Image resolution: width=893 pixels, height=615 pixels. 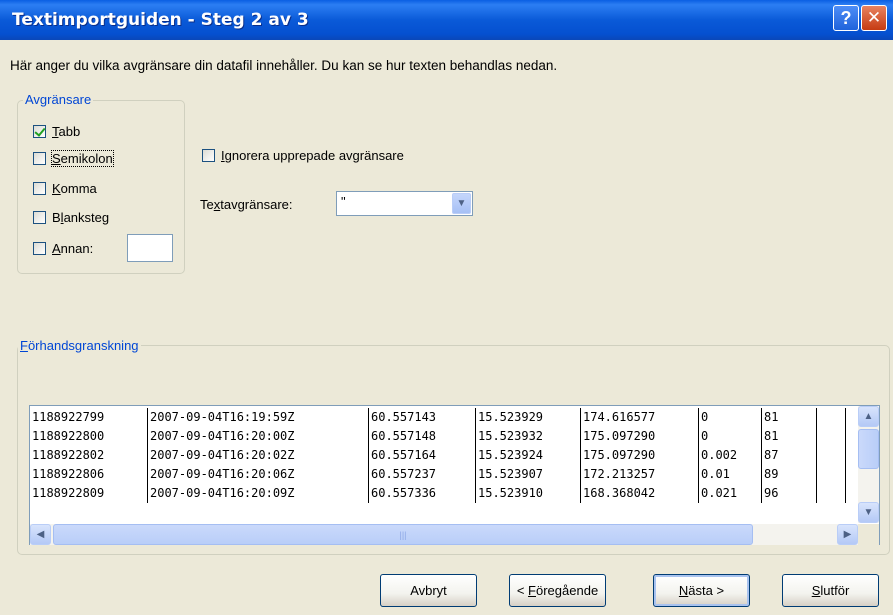 I want to click on preview-legend: Förhandsgranskning, so click(x=79, y=345).